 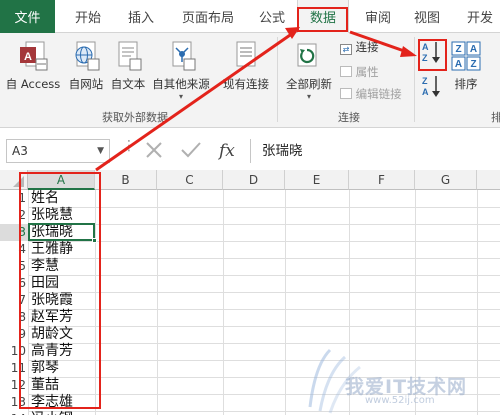 I want to click on watermark-url: www.52ij.com, so click(x=400, y=400).